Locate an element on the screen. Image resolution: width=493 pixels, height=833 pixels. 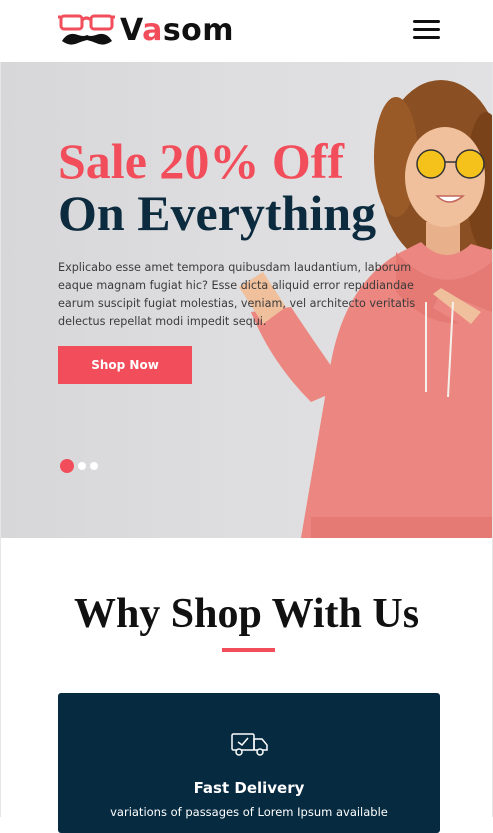
why-shop-title: Why Shop With Us is located at coordinates (246, 614).